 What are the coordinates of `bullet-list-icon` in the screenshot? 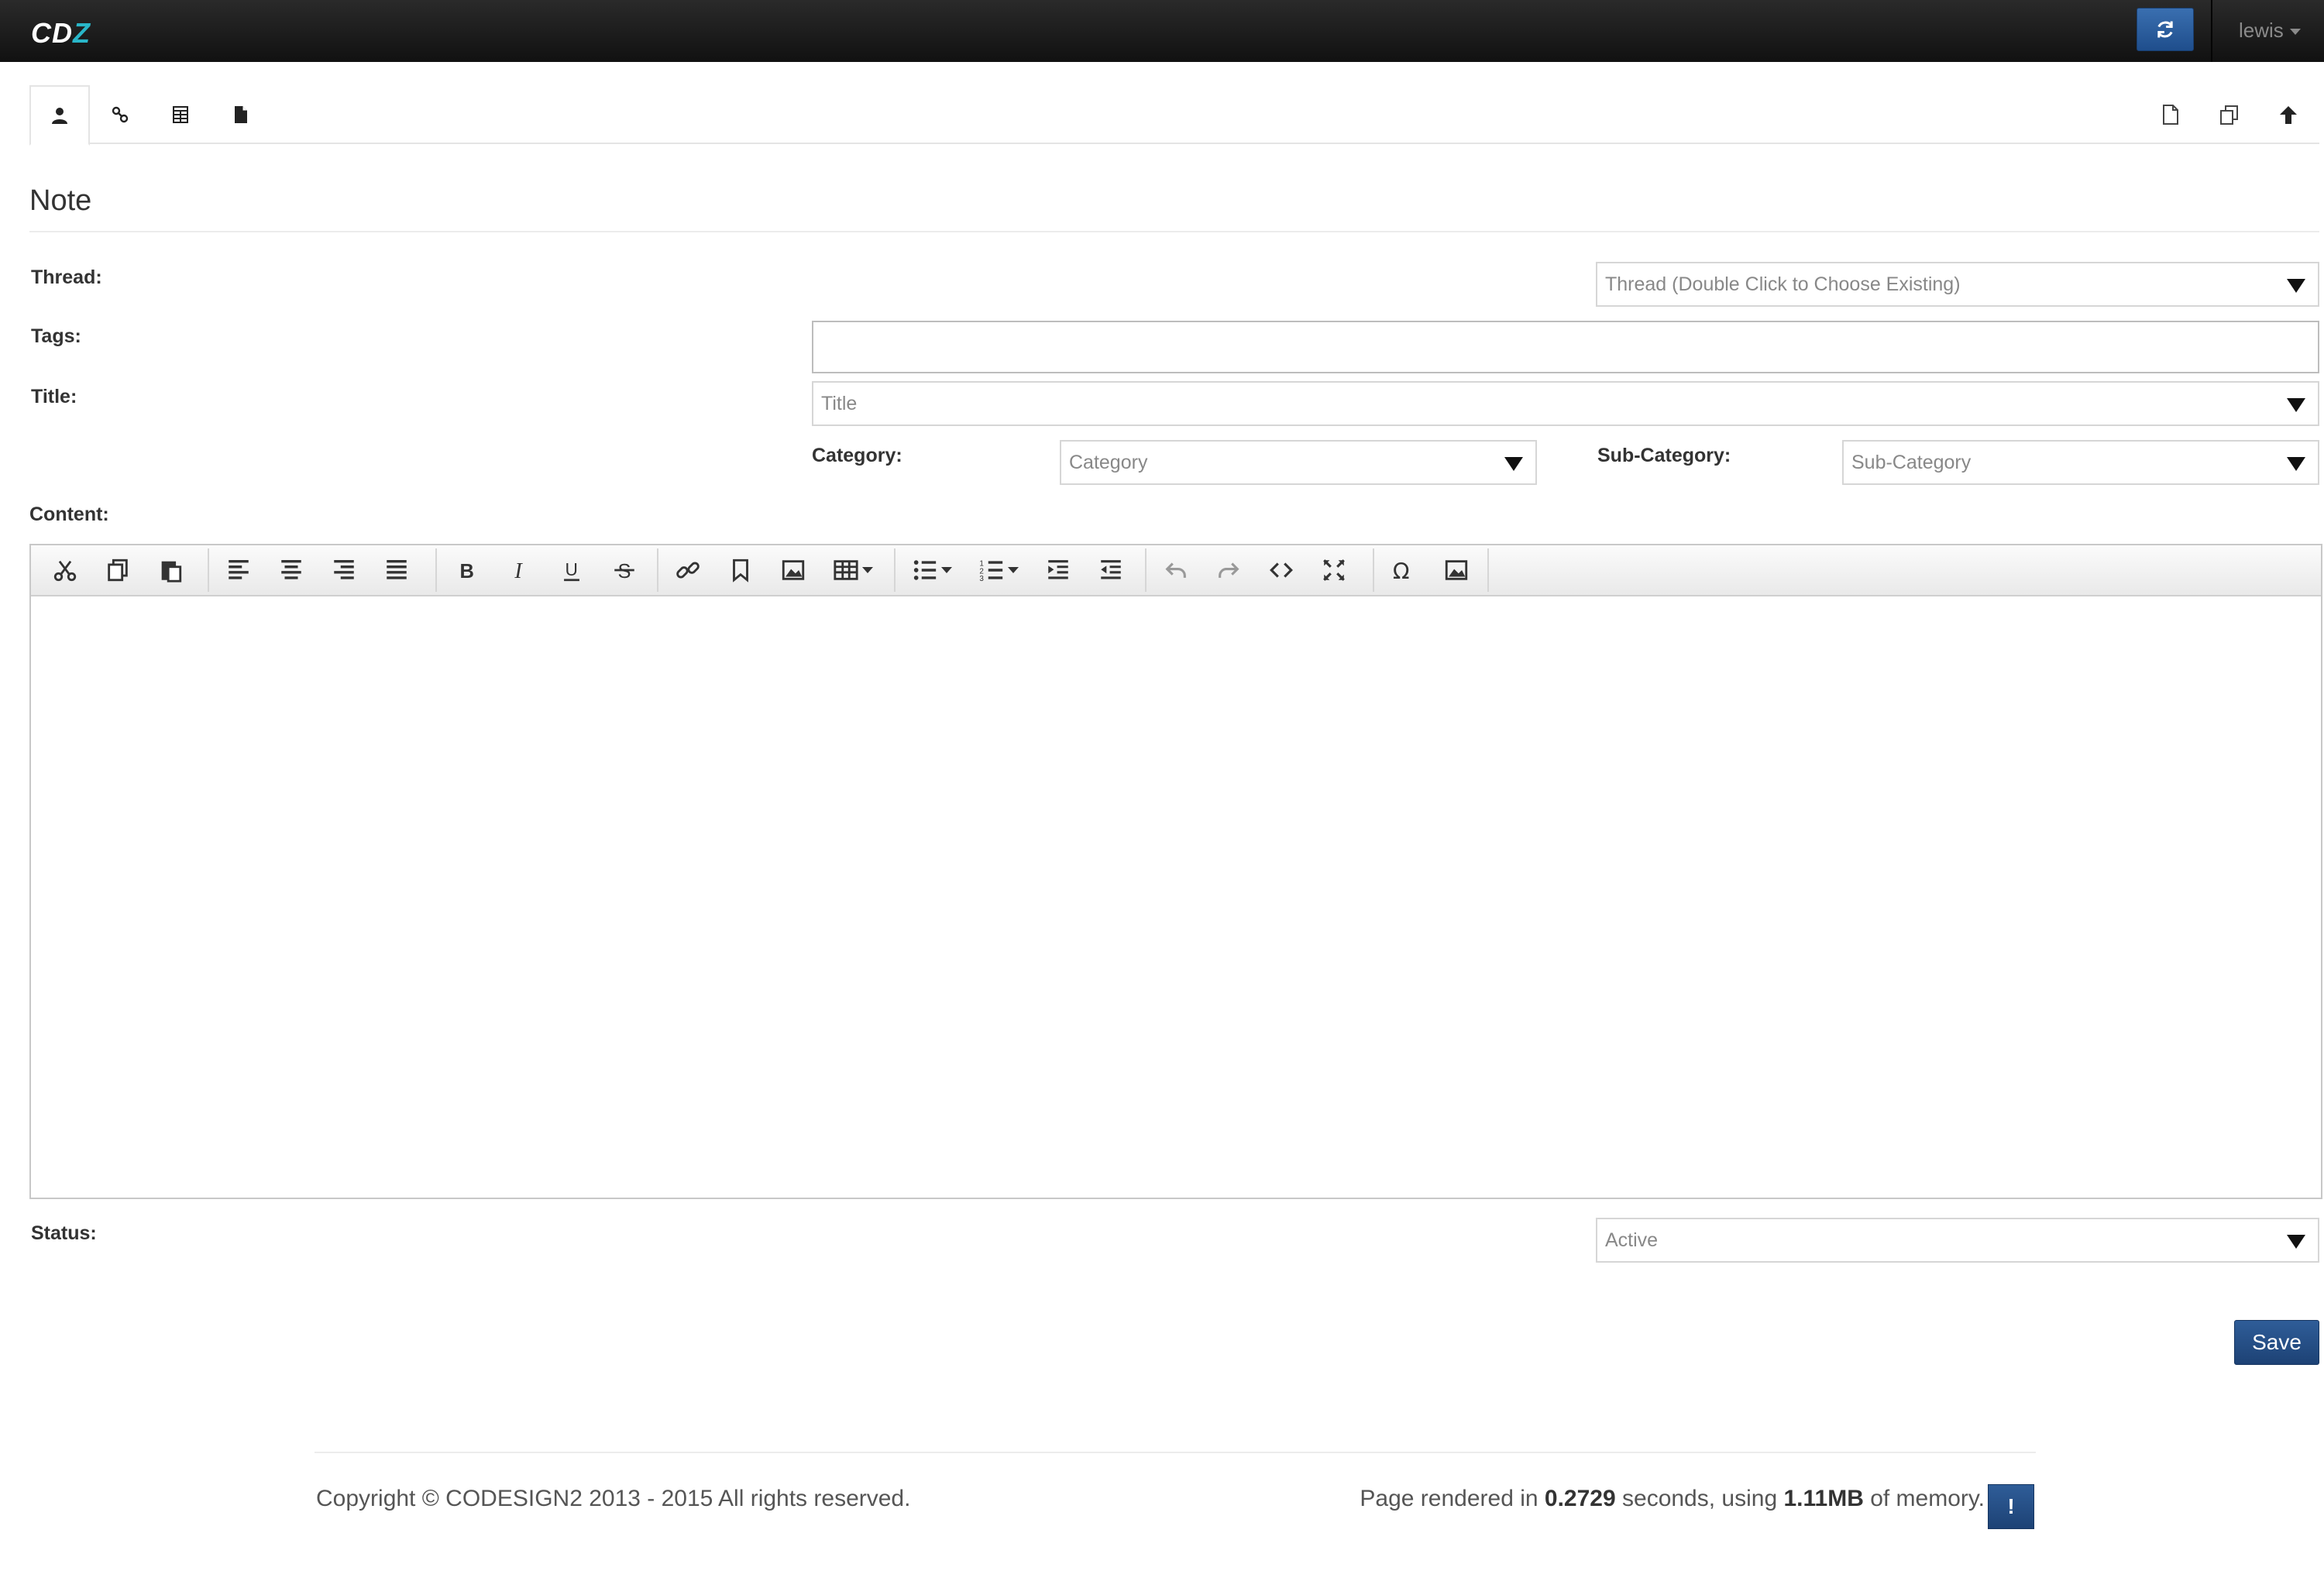 It's located at (925, 570).